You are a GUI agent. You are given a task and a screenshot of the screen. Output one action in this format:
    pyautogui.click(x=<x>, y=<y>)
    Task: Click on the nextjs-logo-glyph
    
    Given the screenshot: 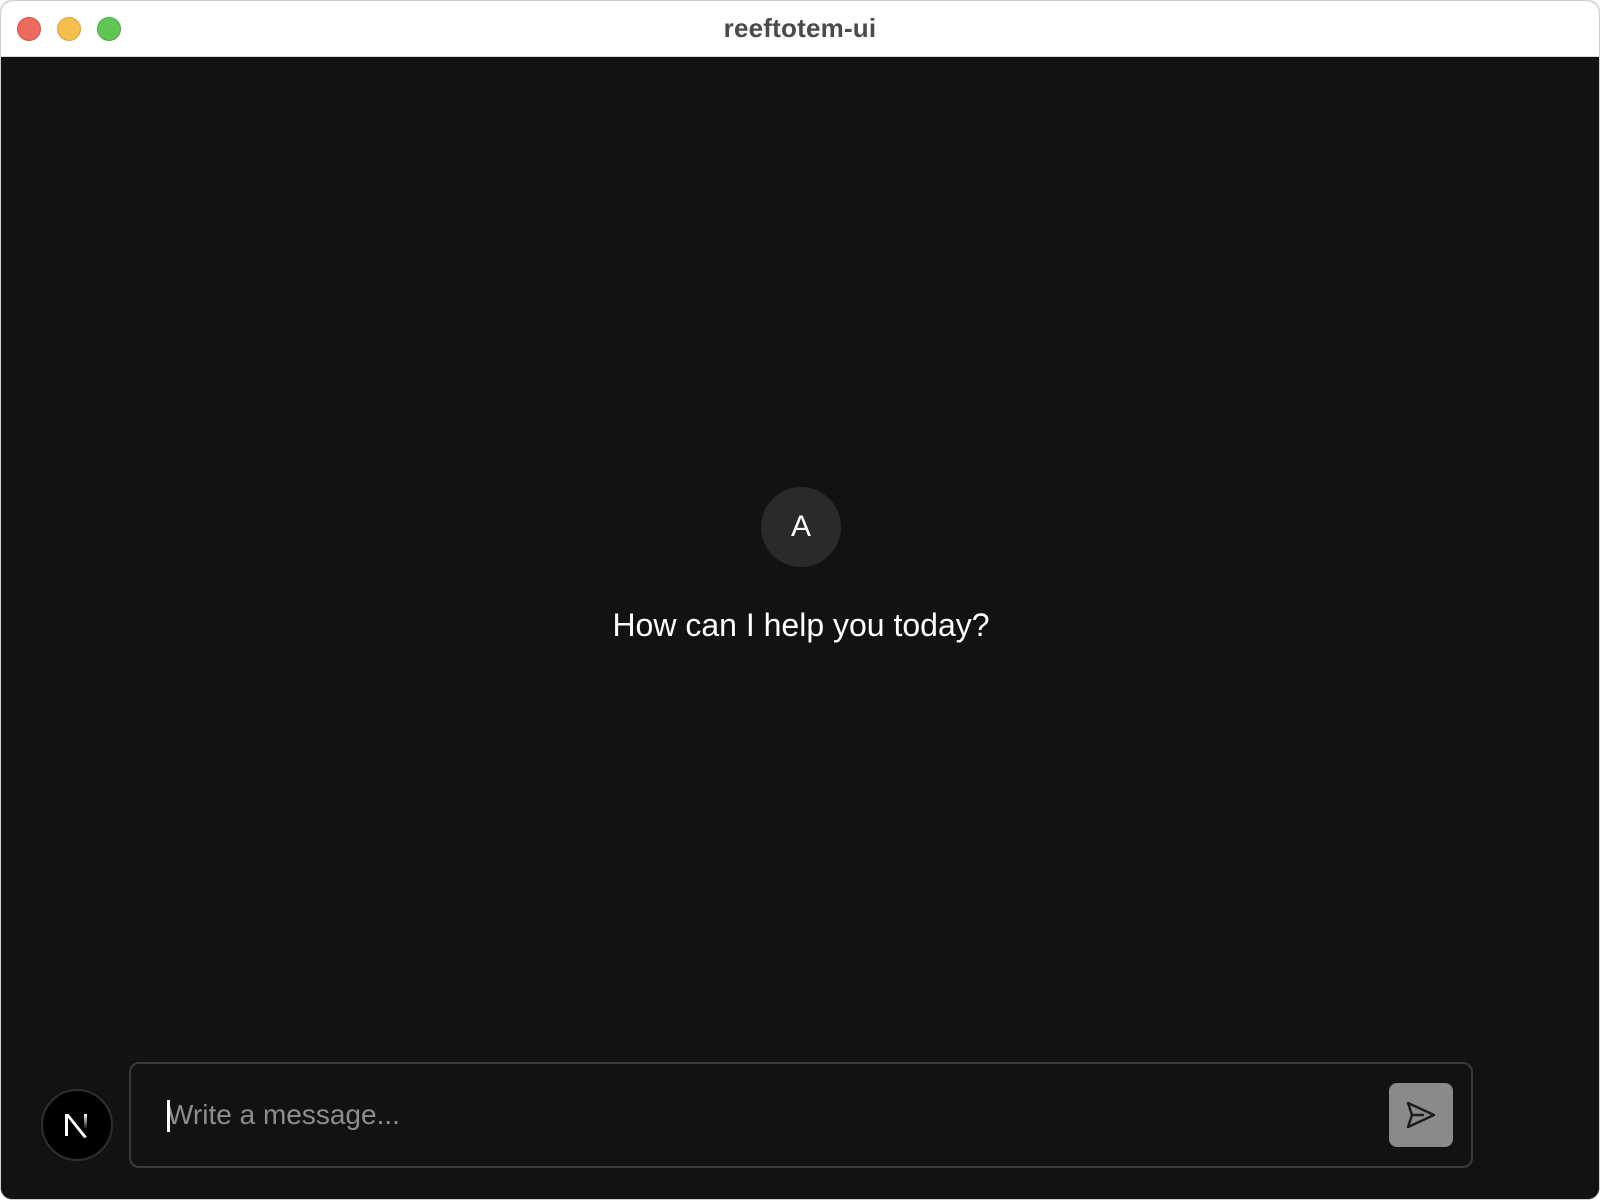 What is the action you would take?
    pyautogui.click(x=76, y=1126)
    